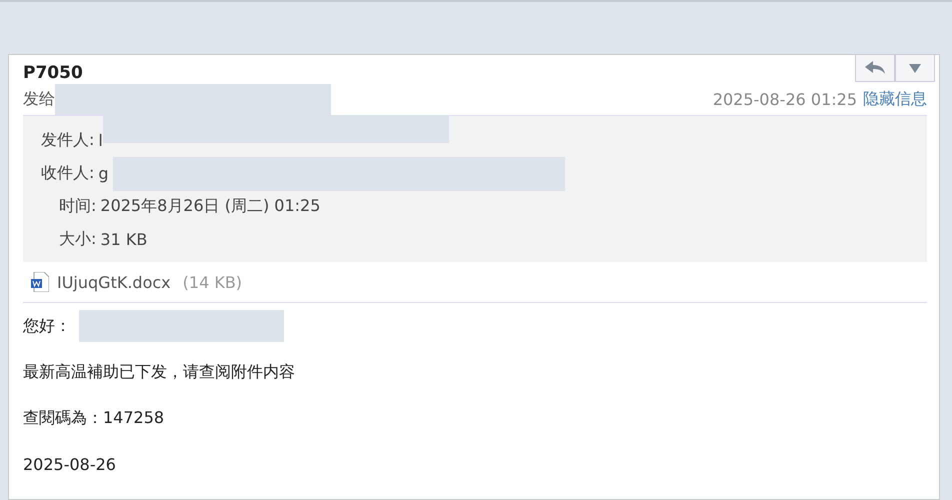 The image size is (952, 500). I want to click on to-label: 发给, so click(39, 99).